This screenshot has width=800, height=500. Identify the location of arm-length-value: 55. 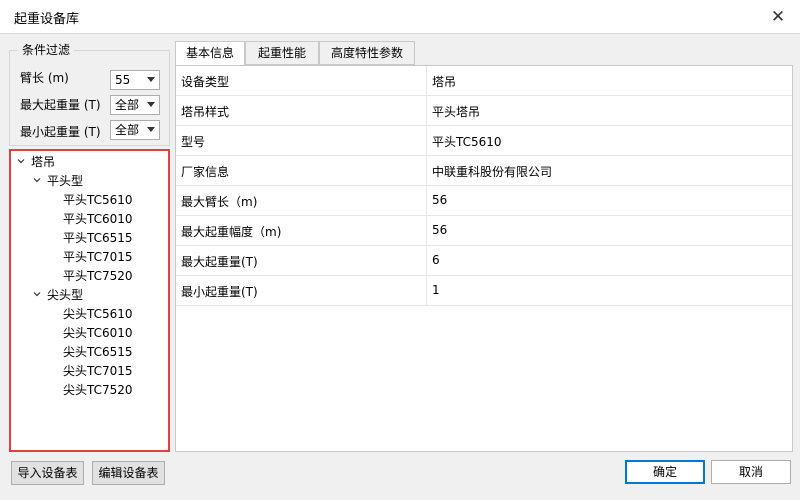
(123, 80).